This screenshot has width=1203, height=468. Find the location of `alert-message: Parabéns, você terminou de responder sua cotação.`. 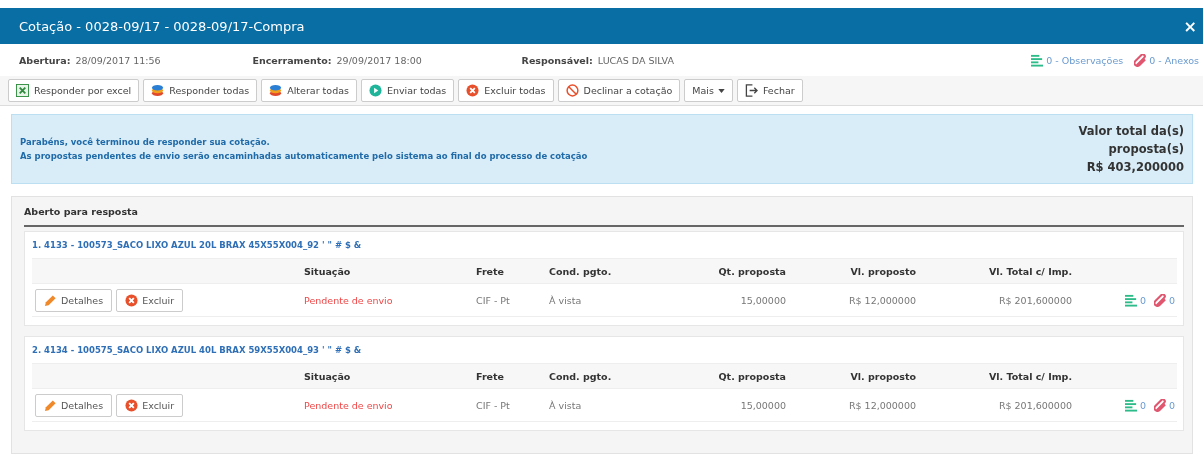

alert-message: Parabéns, você terminou de responder sua cotação. is located at coordinates (145, 142).